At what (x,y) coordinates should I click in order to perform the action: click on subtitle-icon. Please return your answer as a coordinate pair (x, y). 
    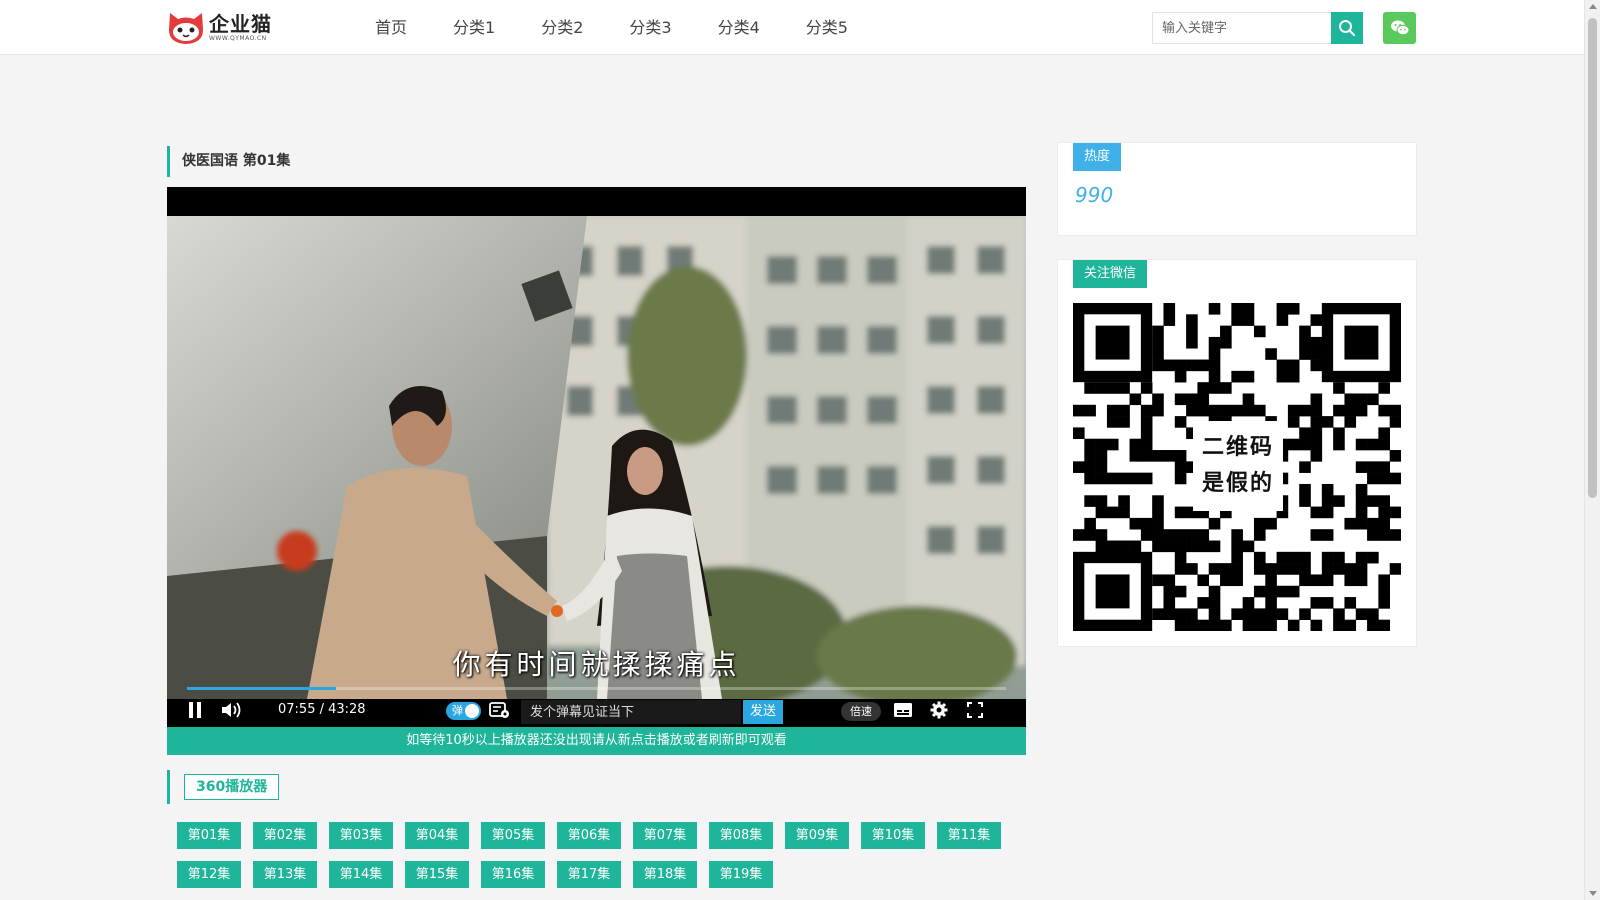
    Looking at the image, I should click on (903, 709).